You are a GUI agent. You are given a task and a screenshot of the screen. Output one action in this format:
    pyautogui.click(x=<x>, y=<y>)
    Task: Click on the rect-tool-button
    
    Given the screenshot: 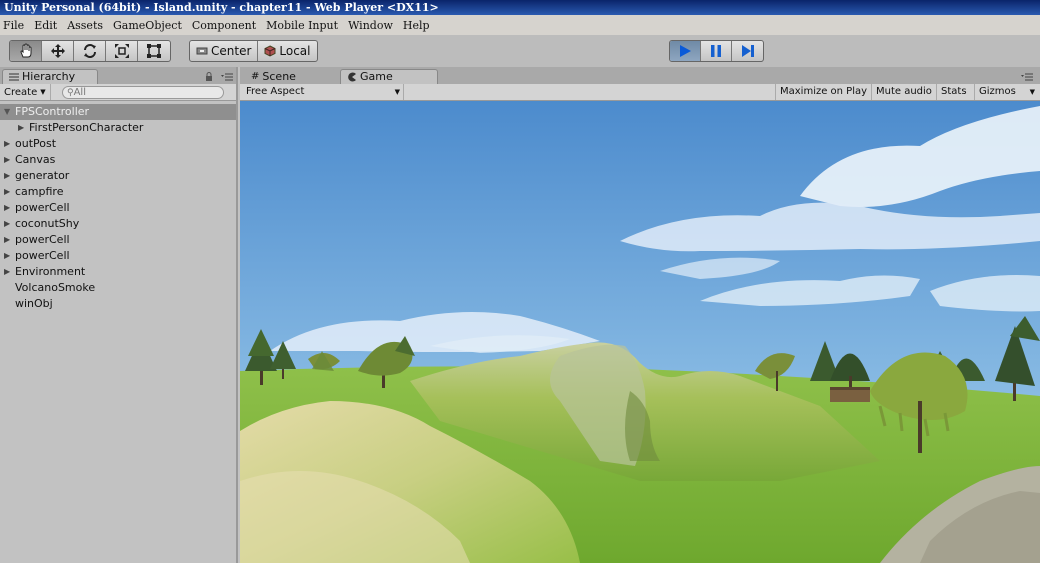 What is the action you would take?
    pyautogui.click(x=154, y=51)
    